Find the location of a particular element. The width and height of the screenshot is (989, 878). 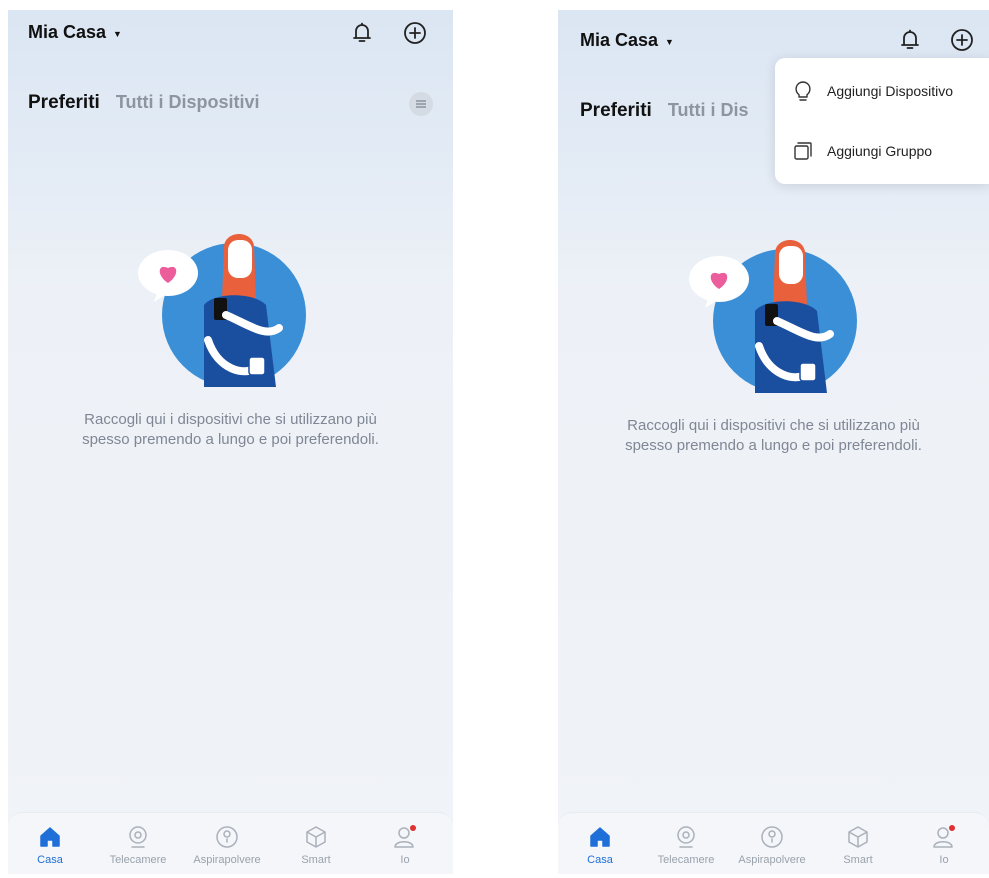

list-menu-button is located at coordinates (421, 104).